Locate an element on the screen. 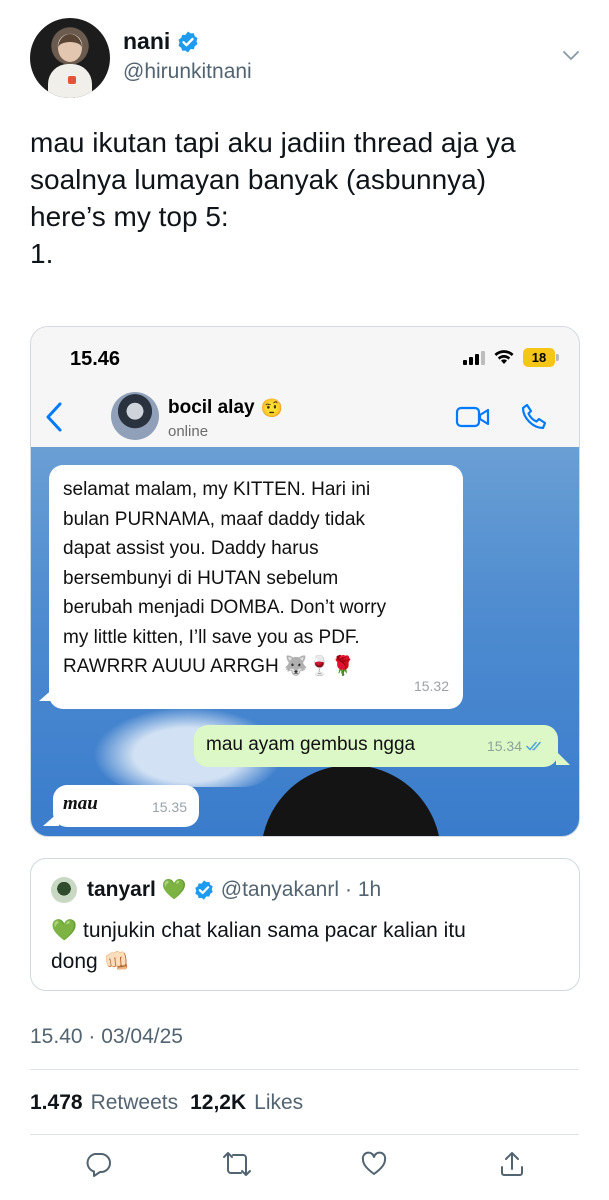 The width and height of the screenshot is (609, 1200). like-icon is located at coordinates (374, 1164).